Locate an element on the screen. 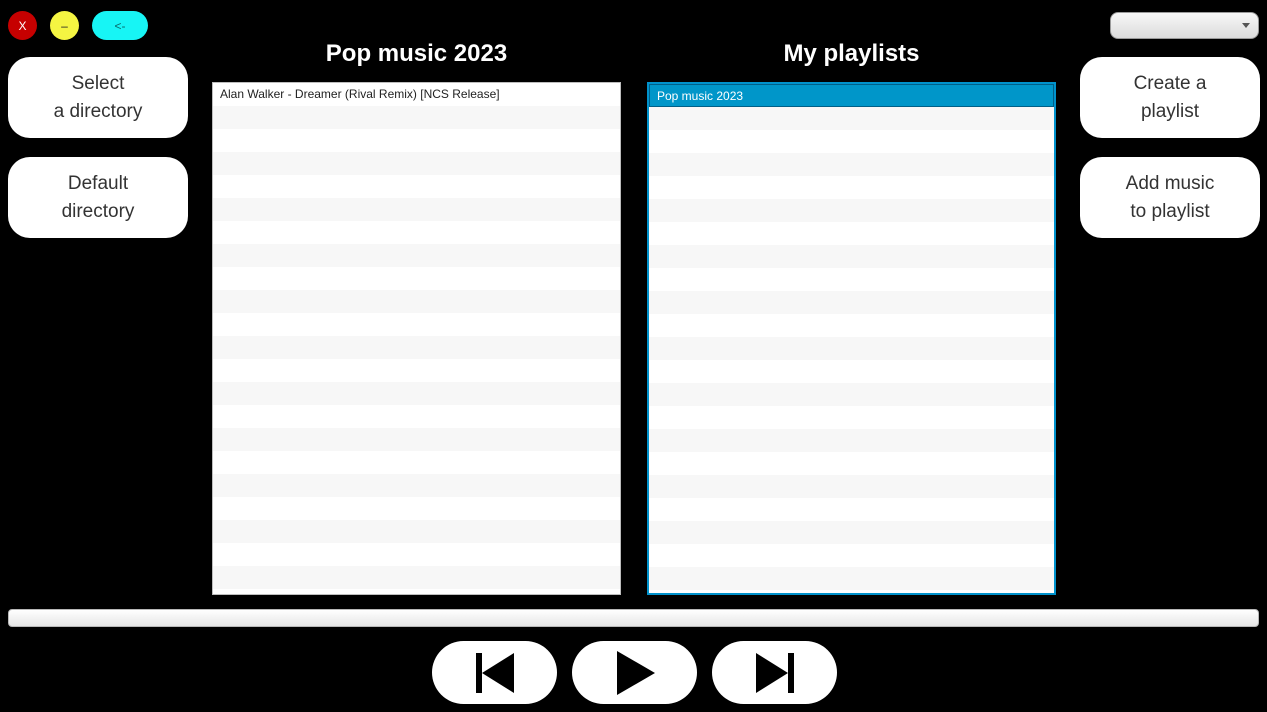 This screenshot has height=712, width=1267. playback-progress-bar is located at coordinates (633, 618).